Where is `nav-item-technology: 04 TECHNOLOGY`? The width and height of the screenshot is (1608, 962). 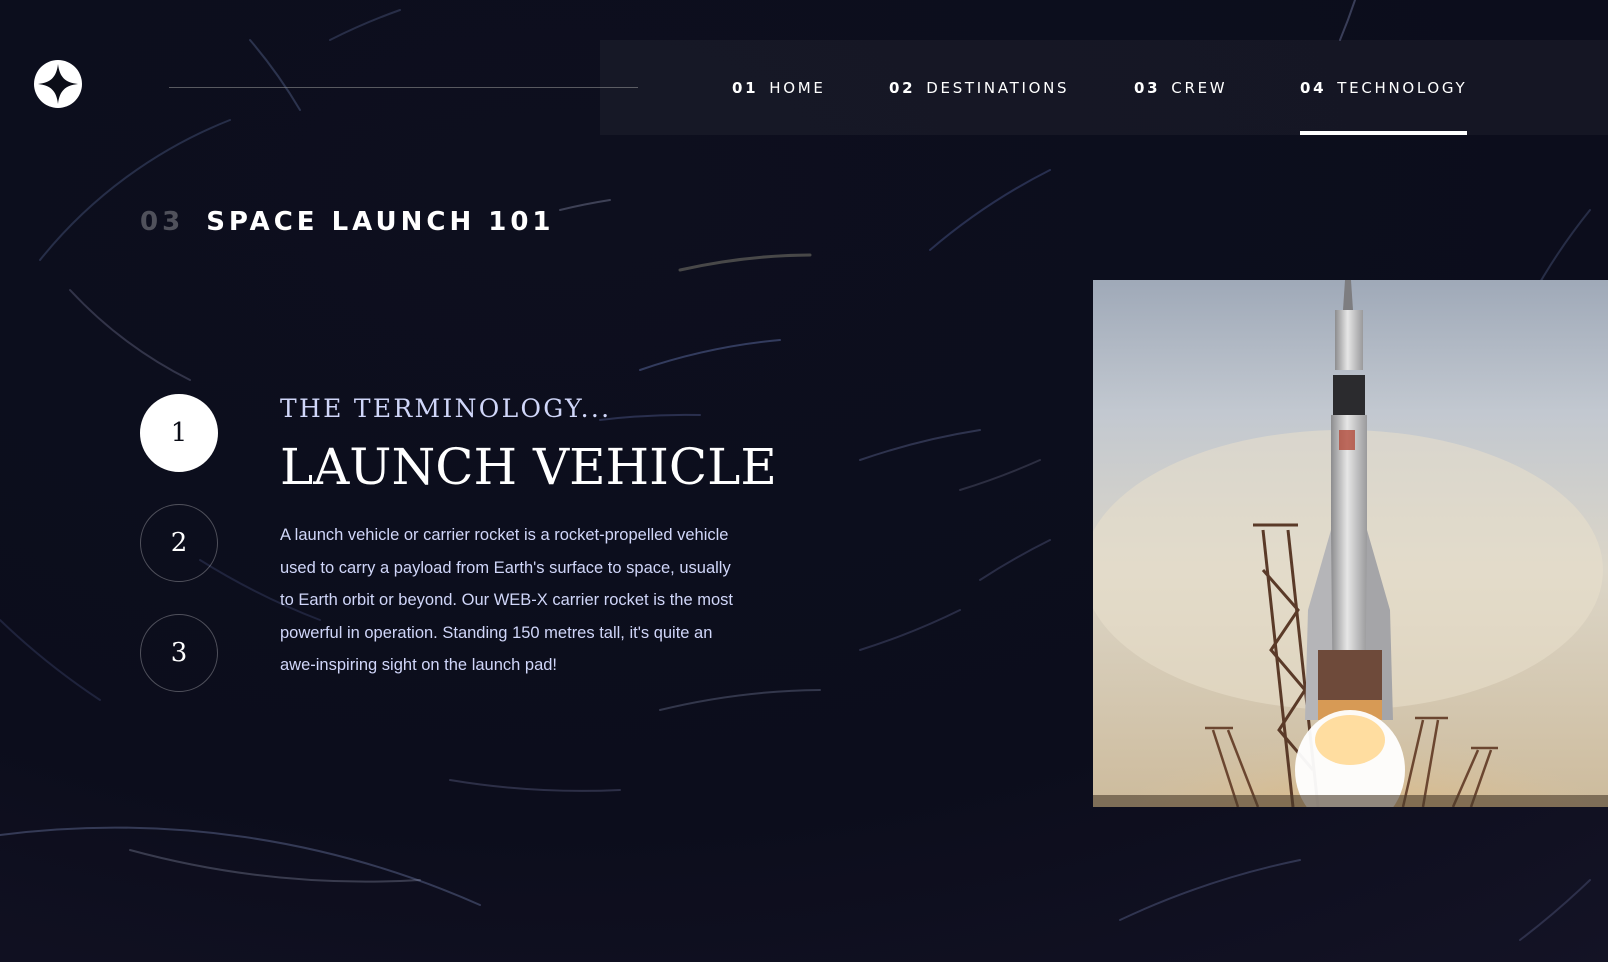 nav-item-technology: 04 TECHNOLOGY is located at coordinates (1384, 87).